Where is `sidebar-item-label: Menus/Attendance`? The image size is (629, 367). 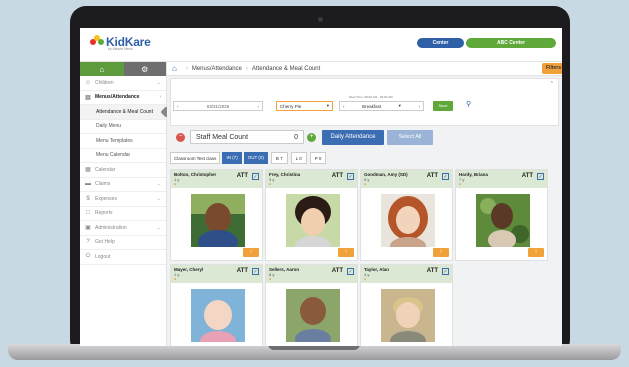 sidebar-item-label: Menus/Attendance is located at coordinates (117, 97).